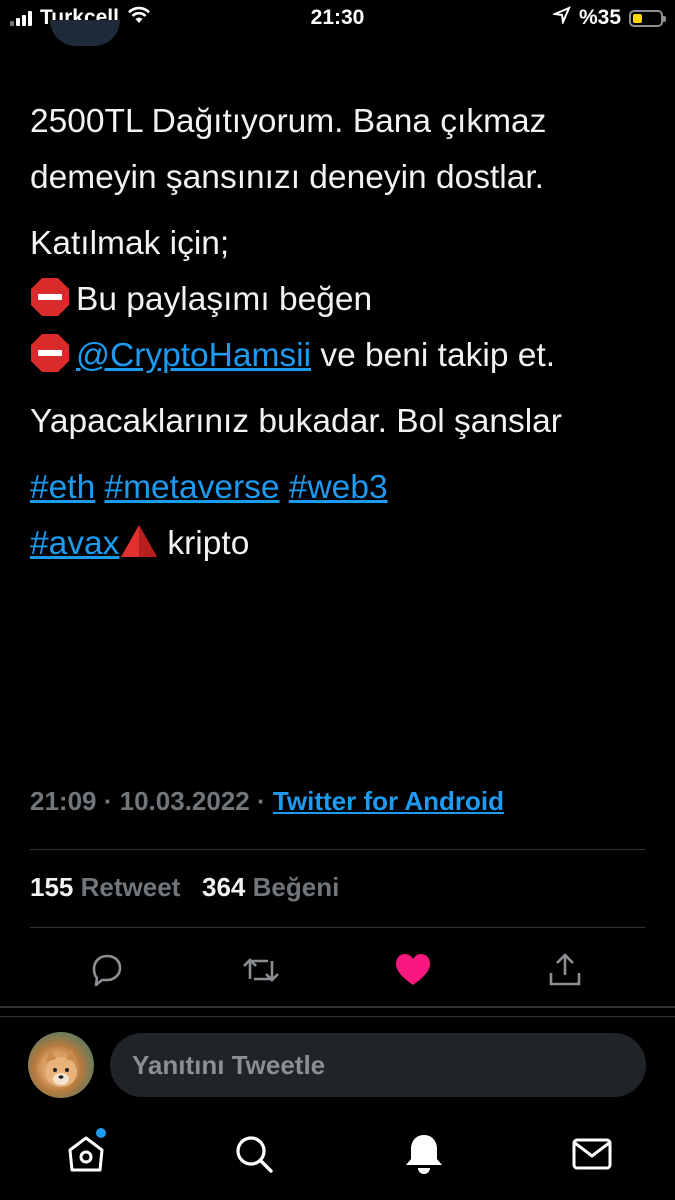  Describe the element at coordinates (433, 355) in the screenshot. I see `tweet-line-4: ve beni takip et.` at that location.